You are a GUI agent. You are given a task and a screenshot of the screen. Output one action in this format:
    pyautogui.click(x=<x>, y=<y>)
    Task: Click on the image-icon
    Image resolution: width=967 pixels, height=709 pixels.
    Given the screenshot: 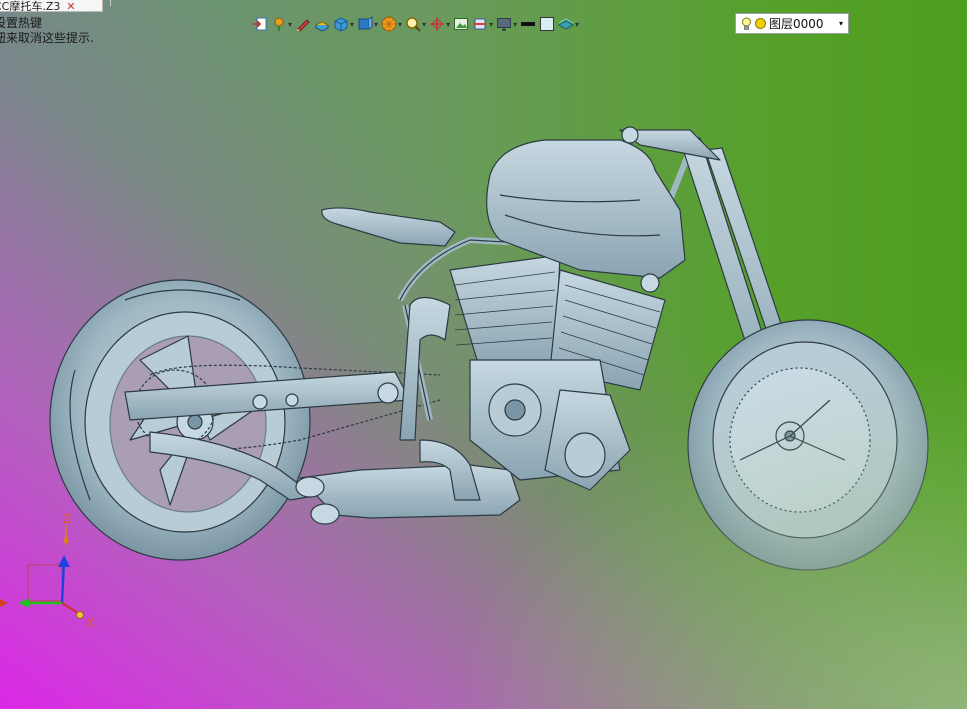 What is the action you would take?
    pyautogui.click(x=461, y=24)
    